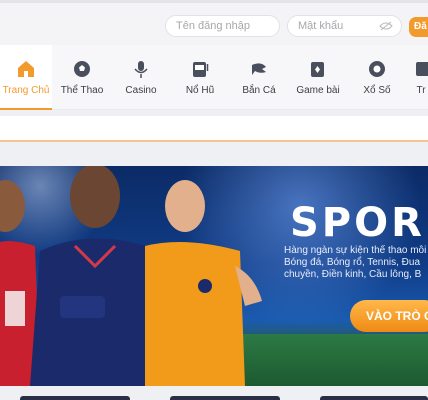  What do you see at coordinates (353, 274) in the screenshot?
I see `banner-desc-line: chuyền, Điền kinh, Cầu lông, B` at bounding box center [353, 274].